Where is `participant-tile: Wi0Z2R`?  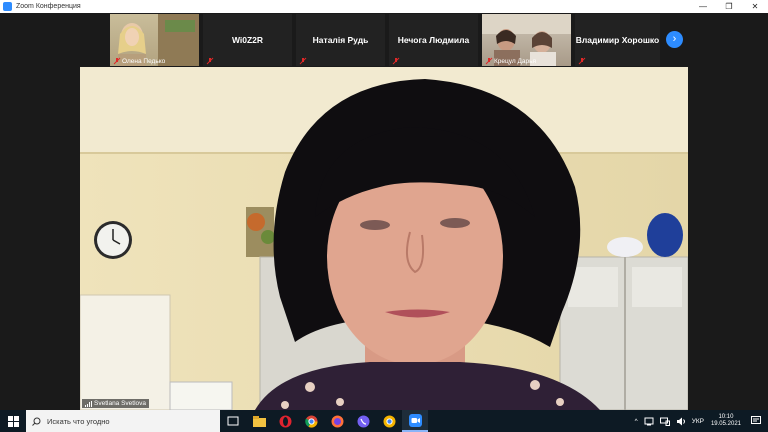 participant-tile: Wi0Z2R is located at coordinates (247, 40).